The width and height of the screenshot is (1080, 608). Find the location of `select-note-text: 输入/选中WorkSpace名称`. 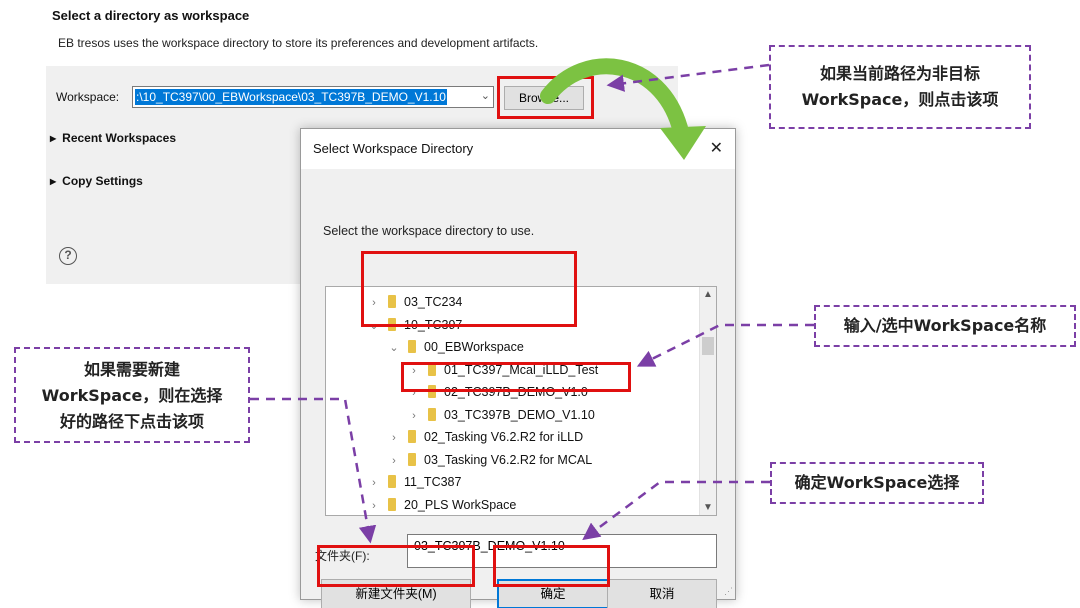

select-note-text: 输入/选中WorkSpace名称 is located at coordinates (945, 325).